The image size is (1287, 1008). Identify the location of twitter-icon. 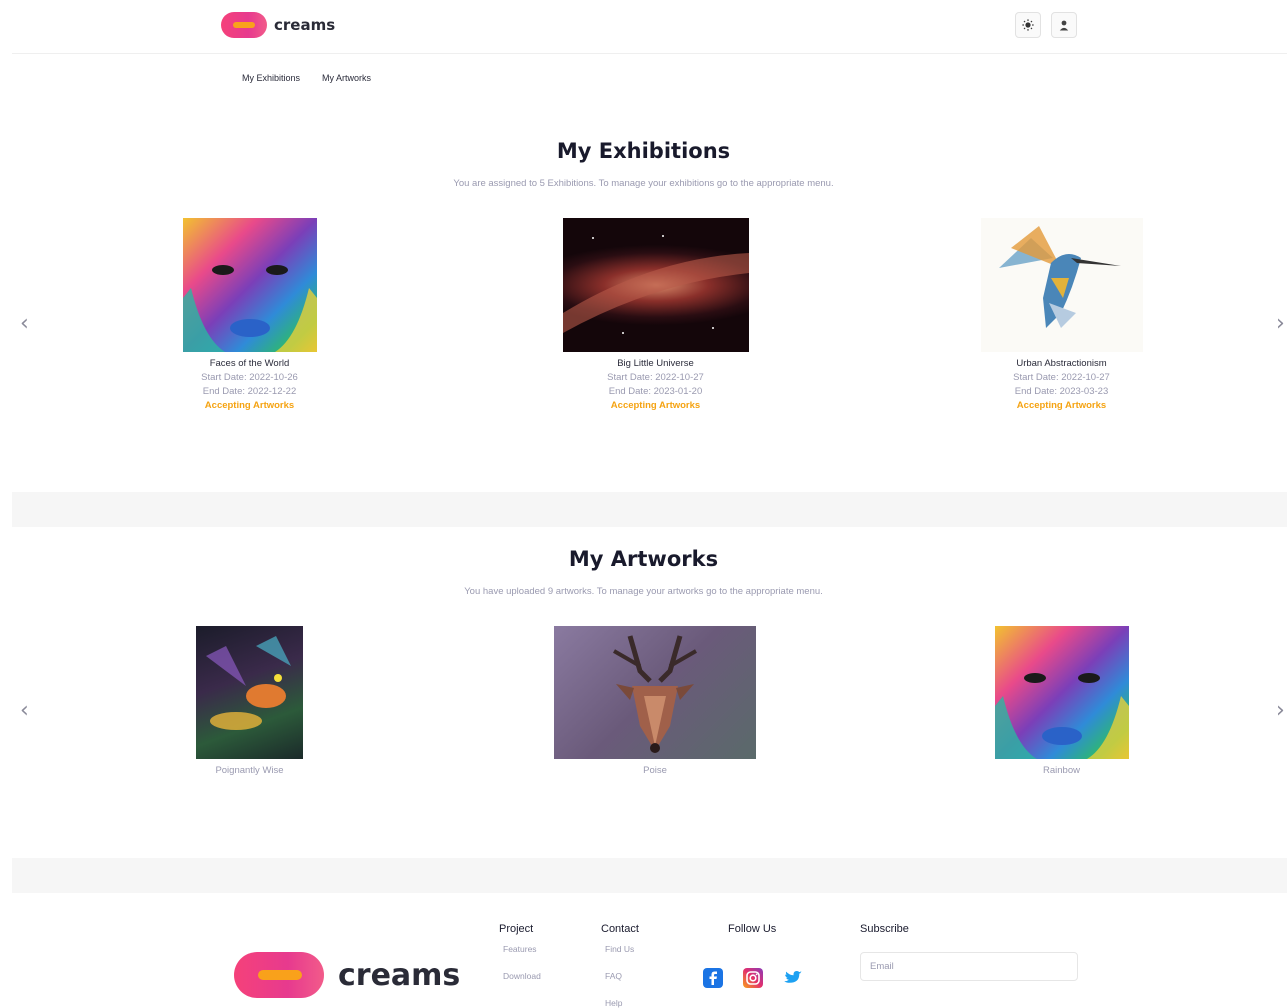
(793, 978).